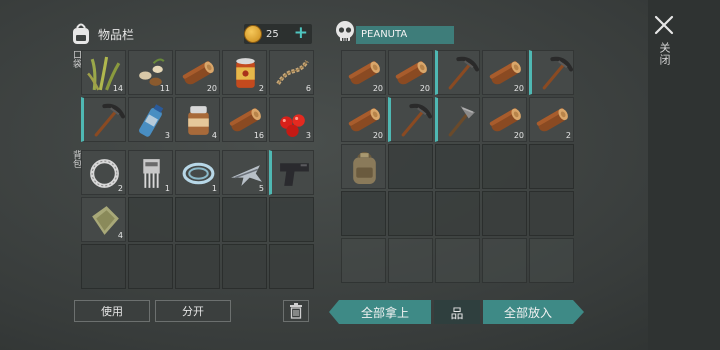  I want to click on backpack-grid: 2 1 1 5 4, so click(197, 219).